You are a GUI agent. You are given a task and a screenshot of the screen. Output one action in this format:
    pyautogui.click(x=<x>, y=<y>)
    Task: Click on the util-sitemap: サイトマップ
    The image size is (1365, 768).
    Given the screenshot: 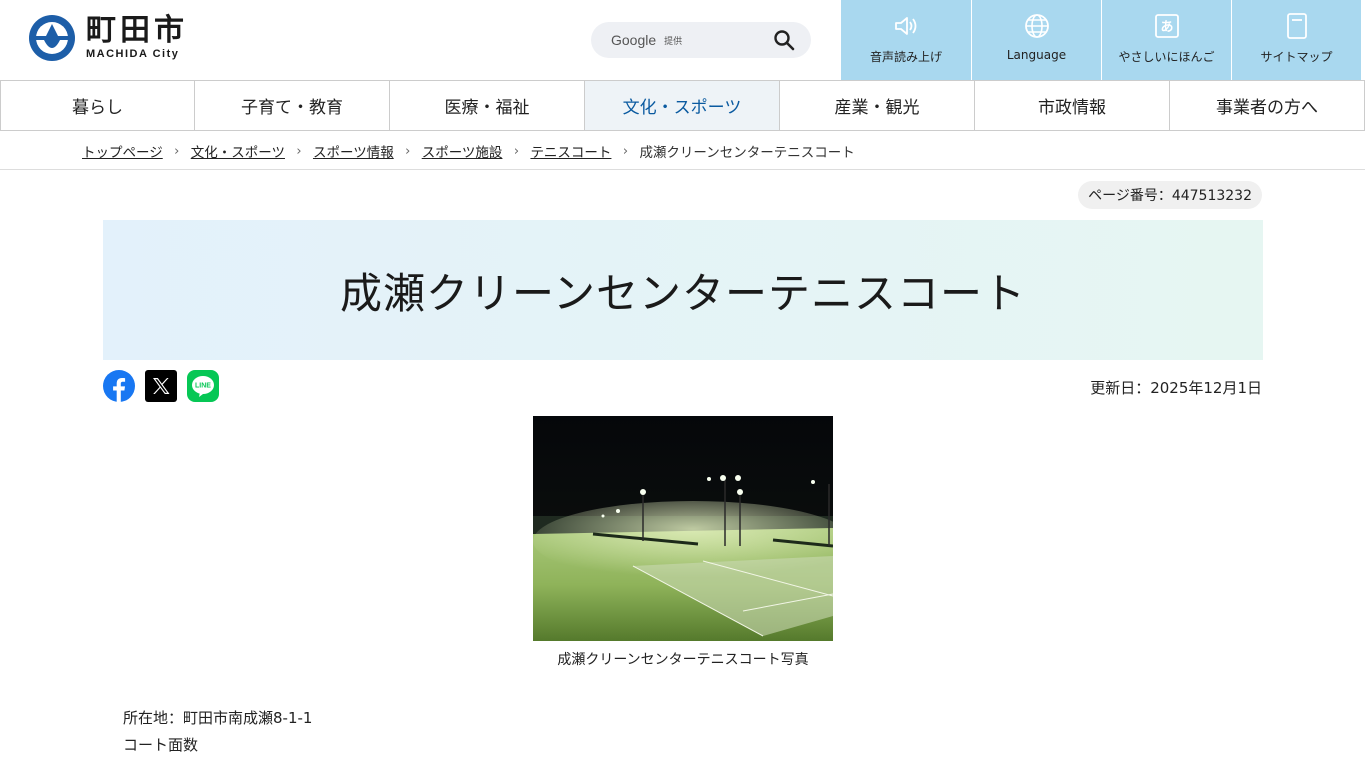 What is the action you would take?
    pyautogui.click(x=1296, y=40)
    